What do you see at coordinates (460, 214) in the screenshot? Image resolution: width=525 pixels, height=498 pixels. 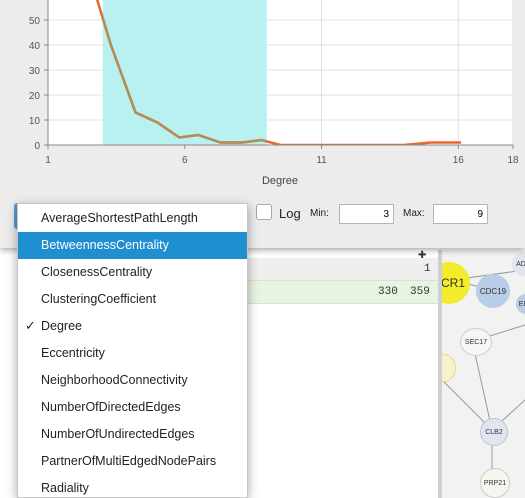 I see `max-input` at bounding box center [460, 214].